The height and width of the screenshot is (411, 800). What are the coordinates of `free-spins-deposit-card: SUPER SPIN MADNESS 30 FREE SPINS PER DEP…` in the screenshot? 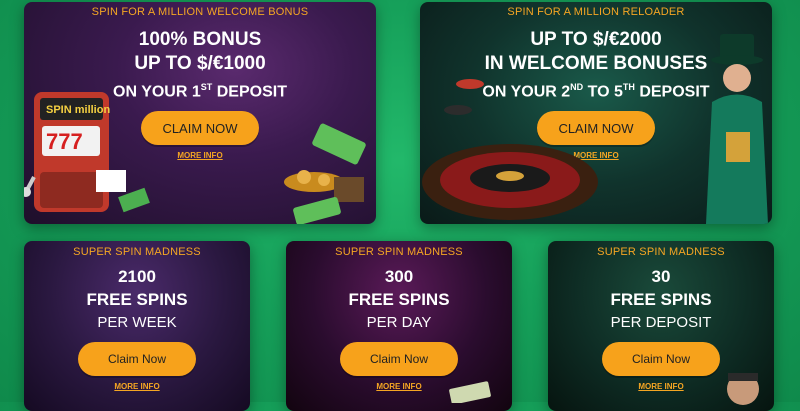 It's located at (661, 326).